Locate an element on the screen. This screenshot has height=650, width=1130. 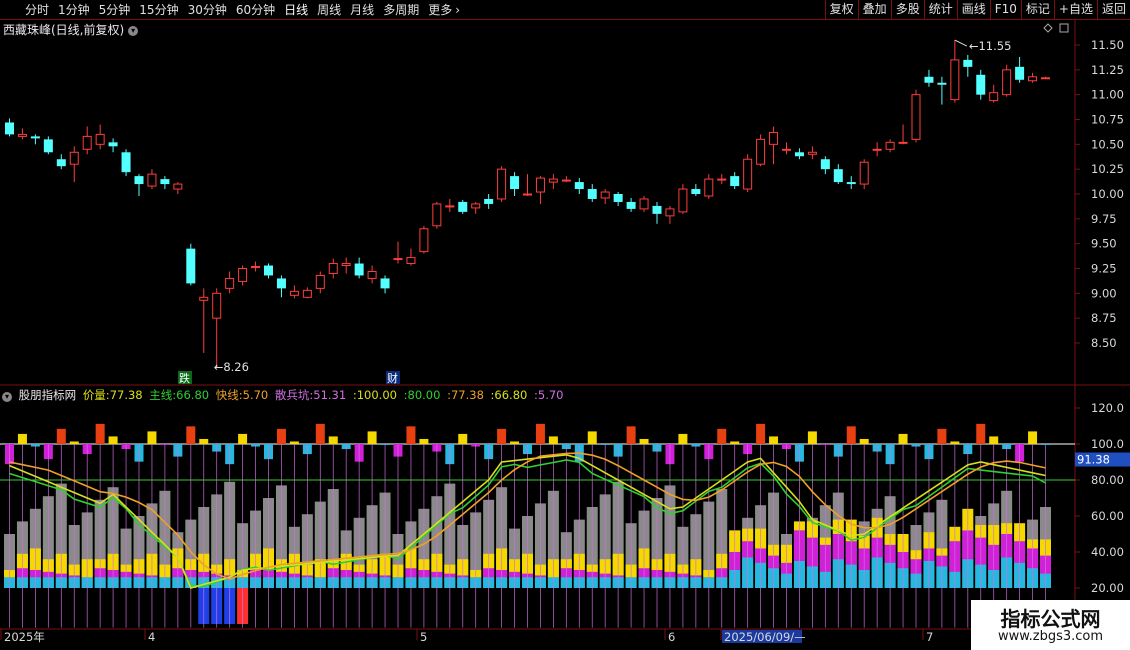
period-tab: 5分钟 is located at coordinates (115, 9).